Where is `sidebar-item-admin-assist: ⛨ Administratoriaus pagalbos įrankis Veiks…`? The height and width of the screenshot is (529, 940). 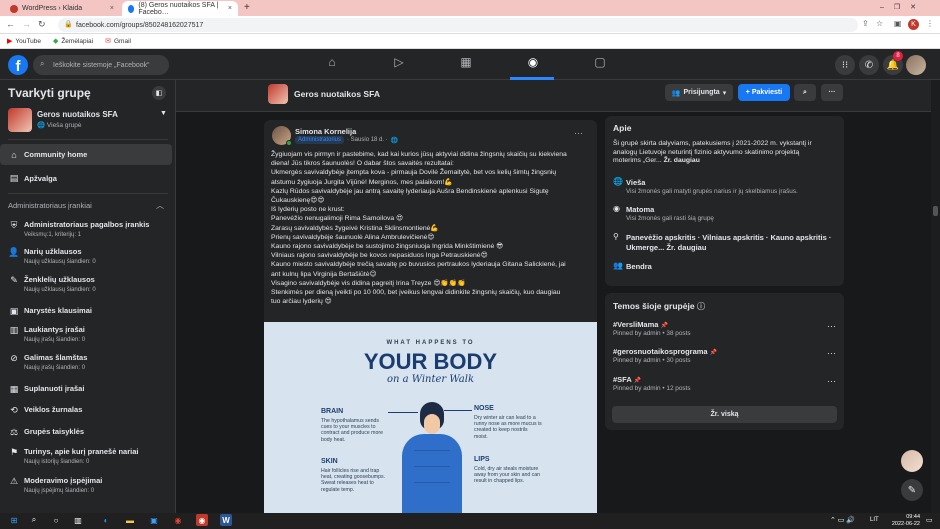 sidebar-item-admin-assist: ⛨ Administratoriaus pagalbos įrankis Veiks… is located at coordinates (87, 229).